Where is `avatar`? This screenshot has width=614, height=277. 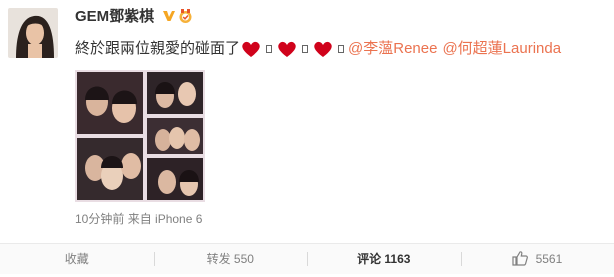 avatar is located at coordinates (33, 33).